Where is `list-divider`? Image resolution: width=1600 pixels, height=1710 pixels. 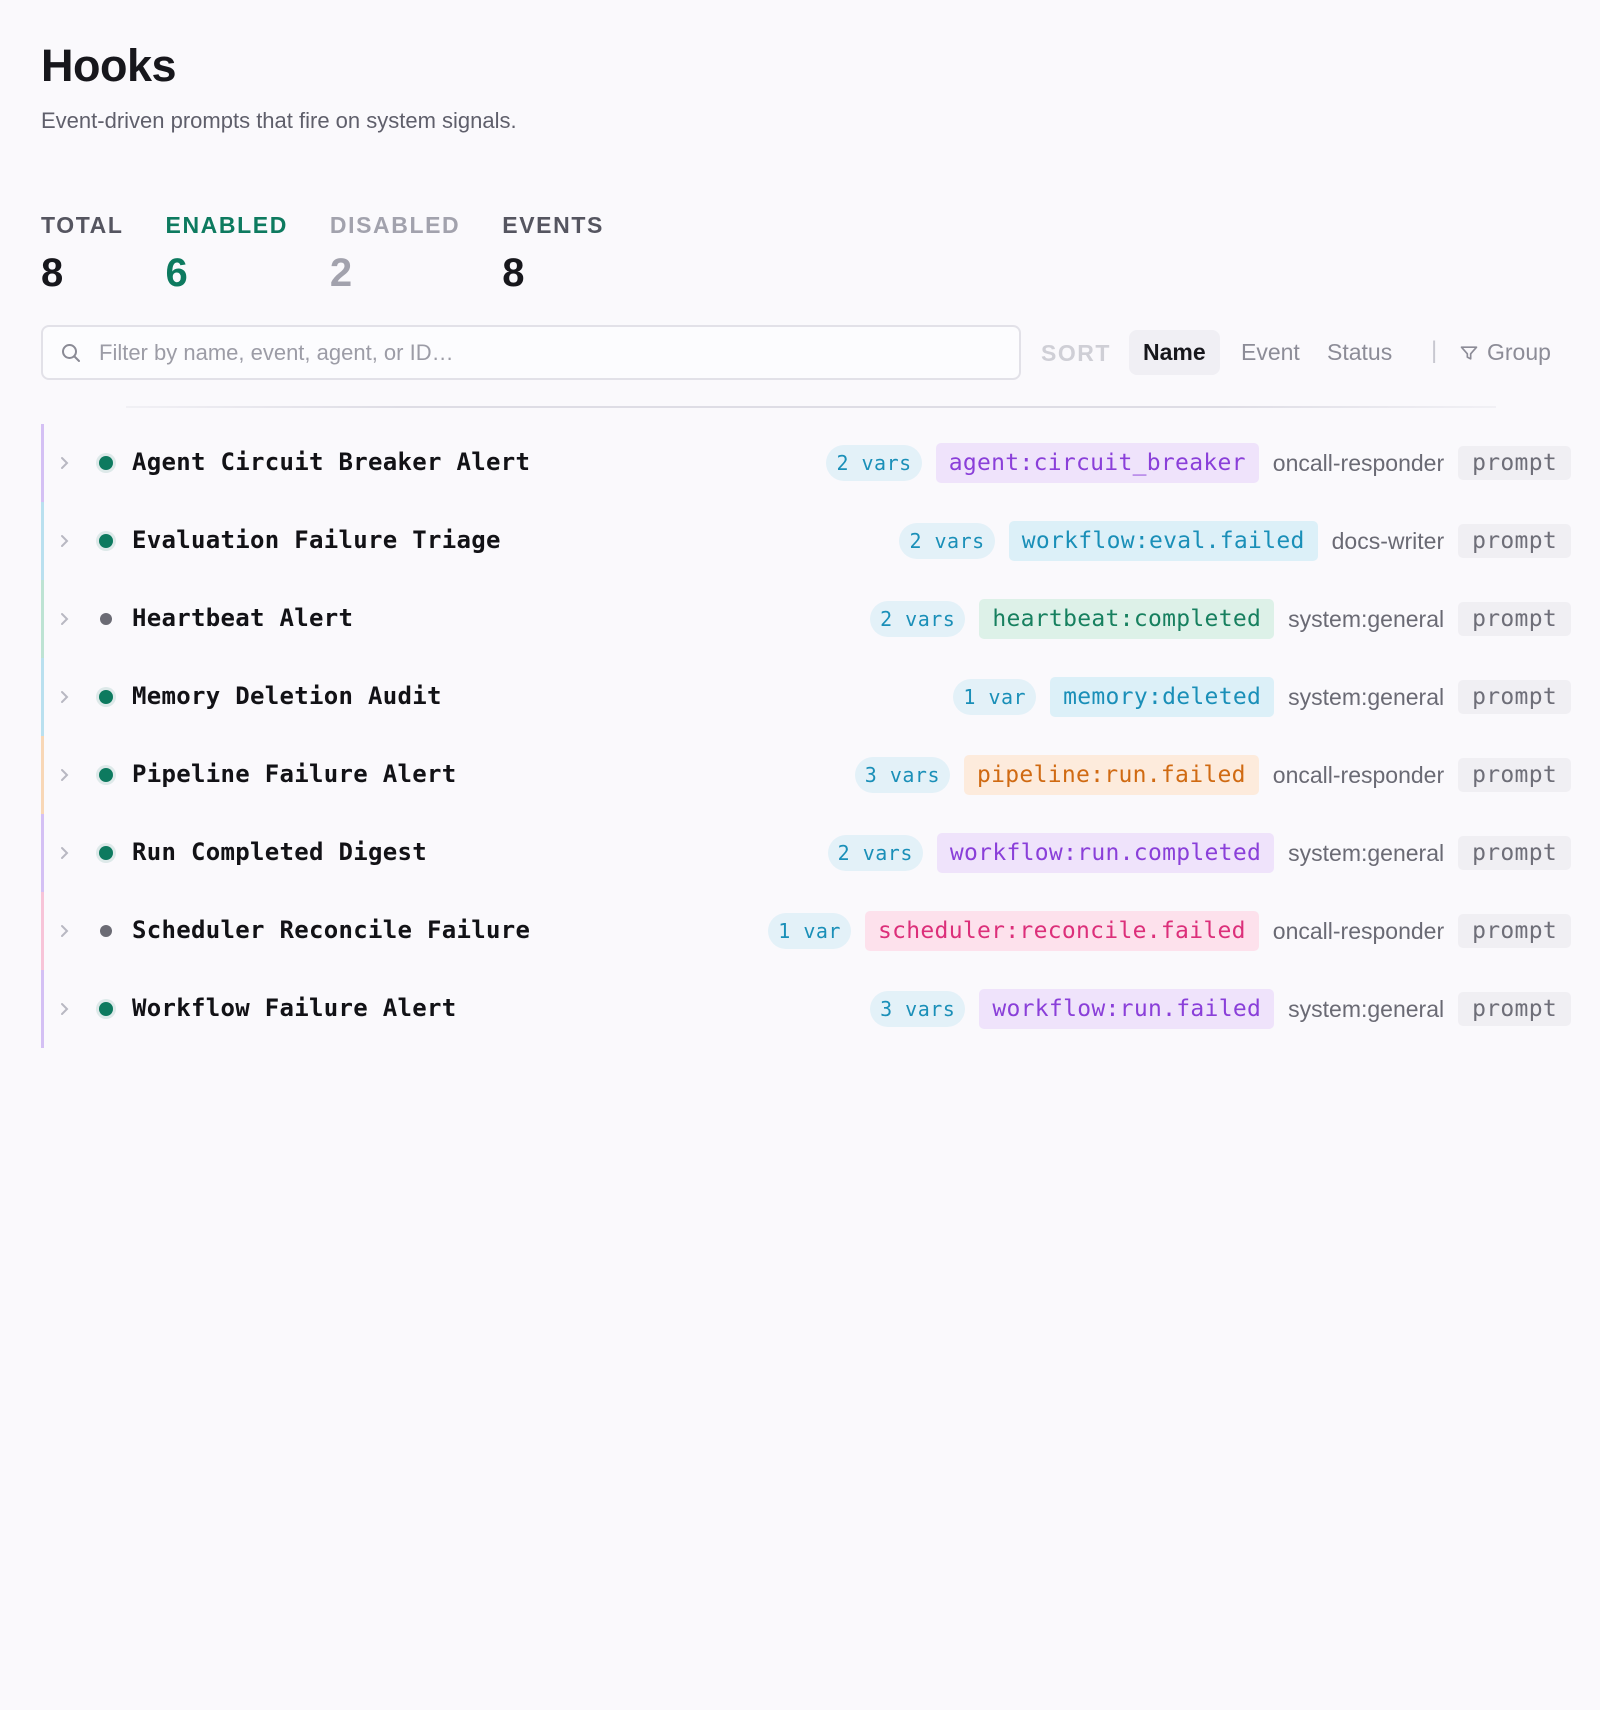
list-divider is located at coordinates (811, 407).